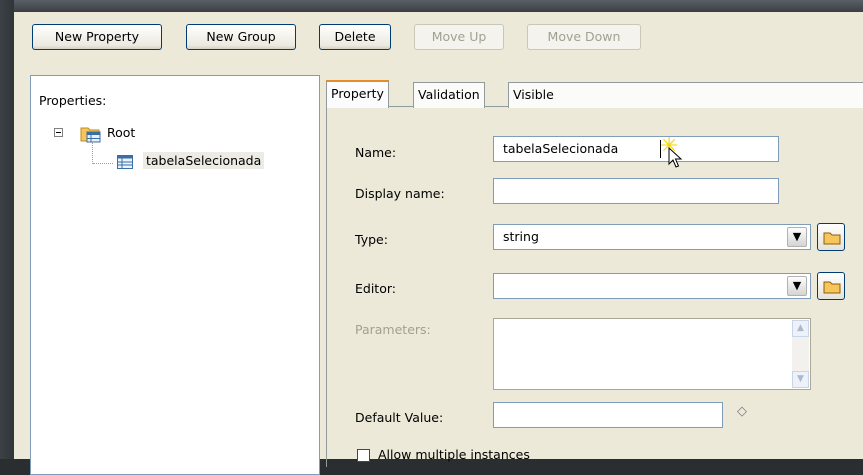 The image size is (863, 475). What do you see at coordinates (454, 454) in the screenshot?
I see `allow-multiple-label: Allow multiple instances` at bounding box center [454, 454].